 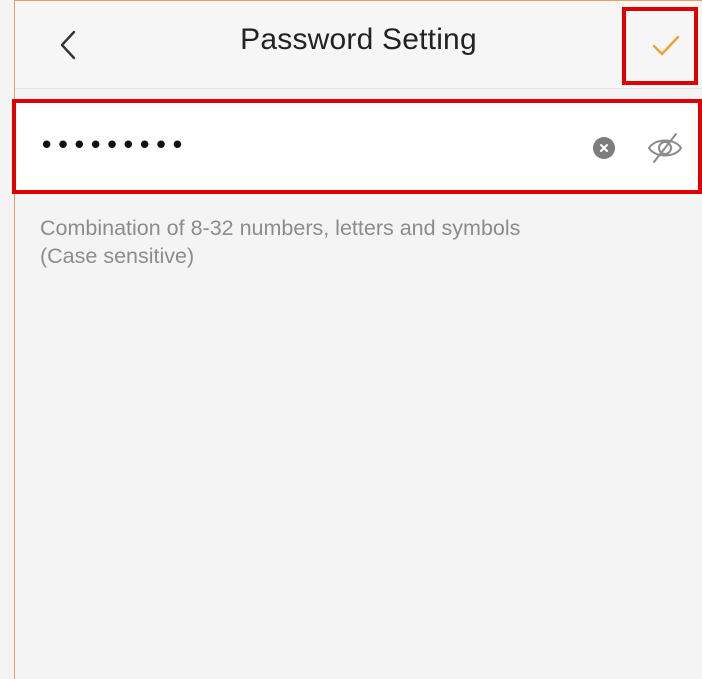 What do you see at coordinates (358, 39) in the screenshot?
I see `page-title: Password Setting` at bounding box center [358, 39].